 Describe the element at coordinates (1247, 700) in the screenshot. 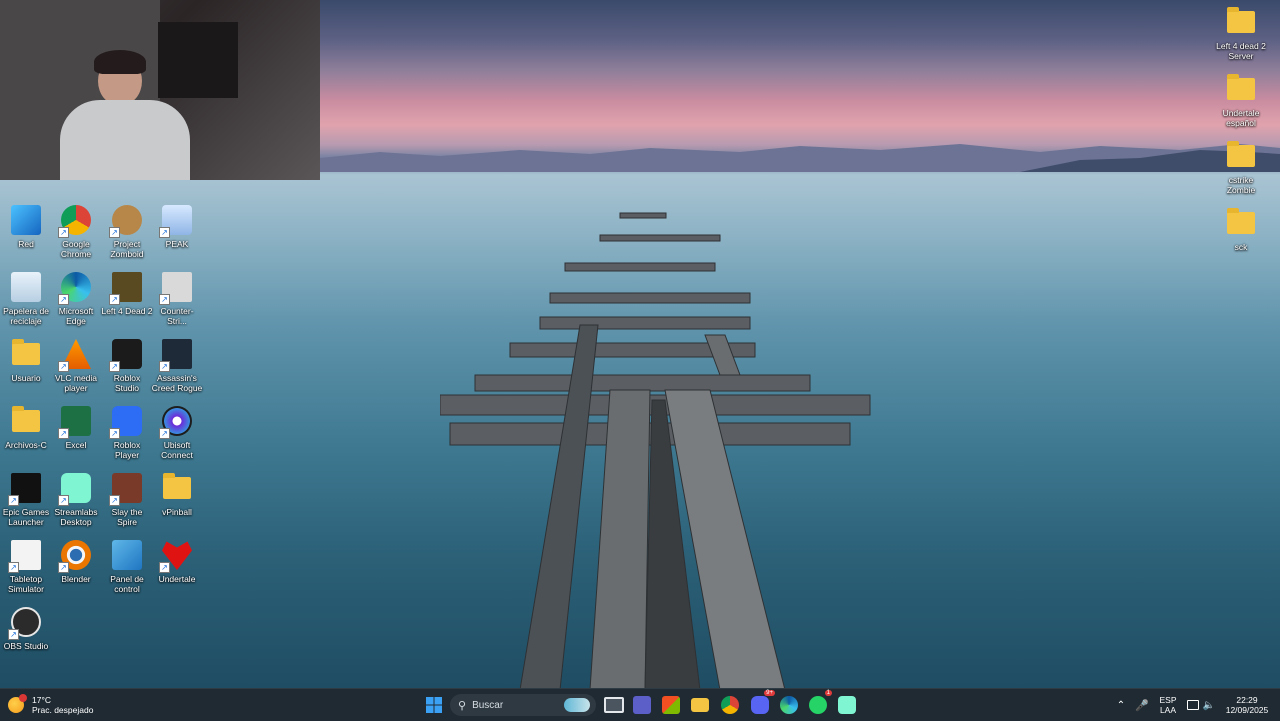

I see `clock-time: 22:29` at that location.